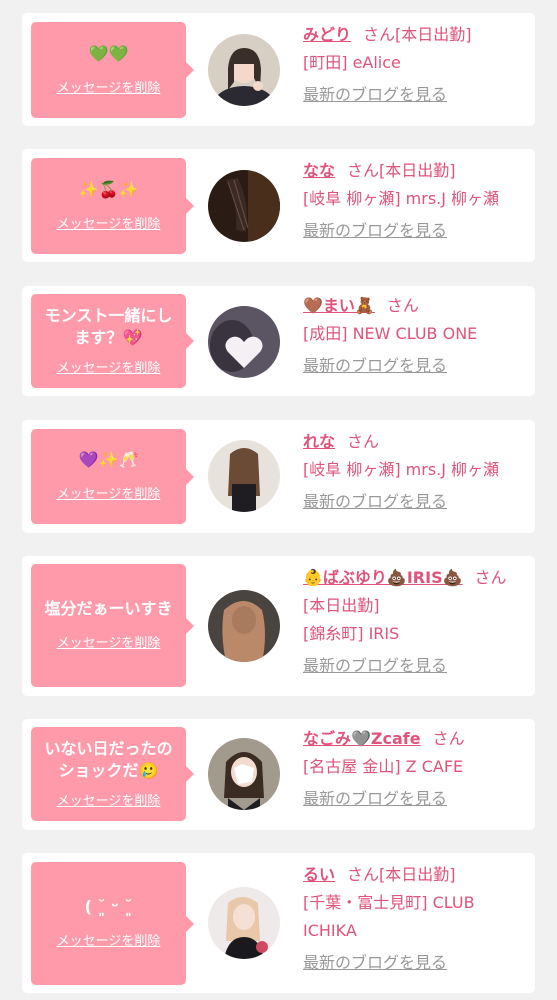 This screenshot has height=1000, width=557. I want to click on member-name-line: なな さん[本日出勤], so click(415, 171).